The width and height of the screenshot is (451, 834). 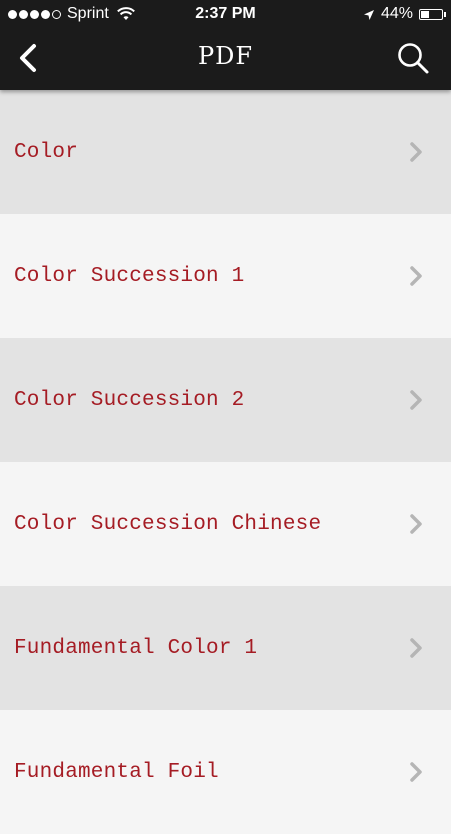 What do you see at coordinates (136, 648) in the screenshot?
I see `list-item-label: Fundamental Color 1` at bounding box center [136, 648].